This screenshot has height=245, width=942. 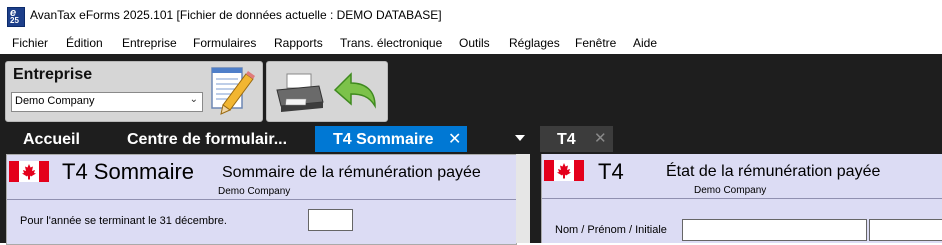 What do you see at coordinates (905, 230) in the screenshot?
I see `first-name-input` at bounding box center [905, 230].